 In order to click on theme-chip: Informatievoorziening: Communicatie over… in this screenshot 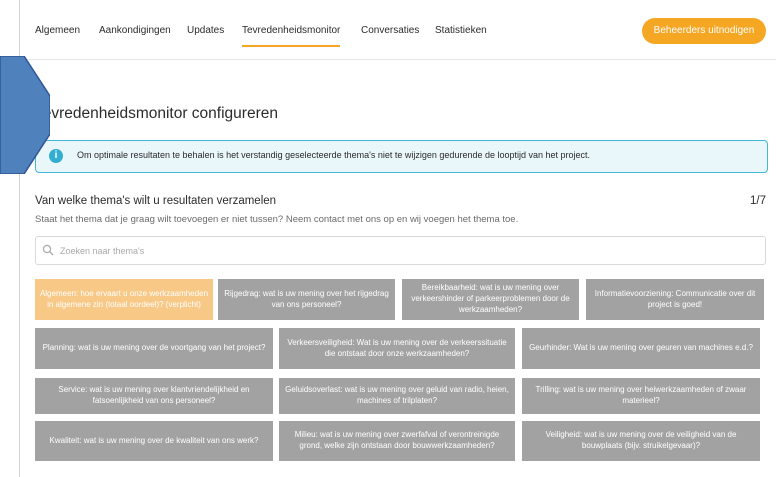, I will do `click(675, 299)`.